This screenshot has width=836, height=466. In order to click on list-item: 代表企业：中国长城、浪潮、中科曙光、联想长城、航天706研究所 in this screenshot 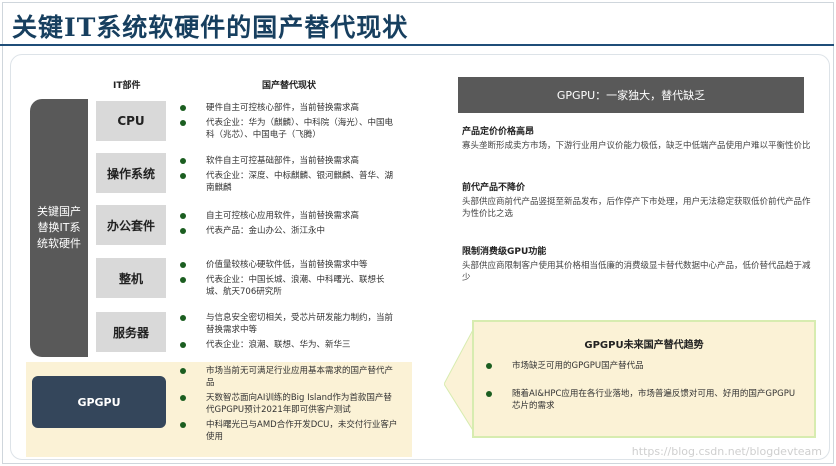, I will do `click(289, 286)`.